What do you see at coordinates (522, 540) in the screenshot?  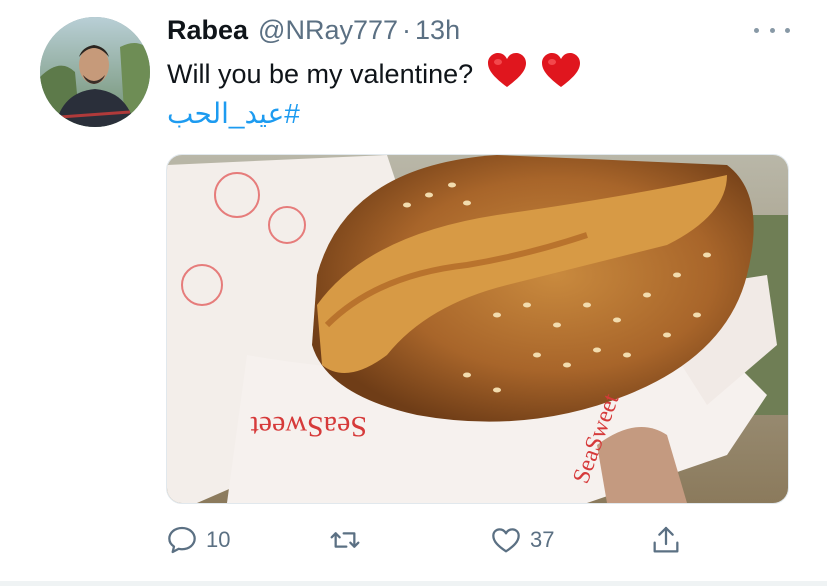 I see `like-button: 37` at bounding box center [522, 540].